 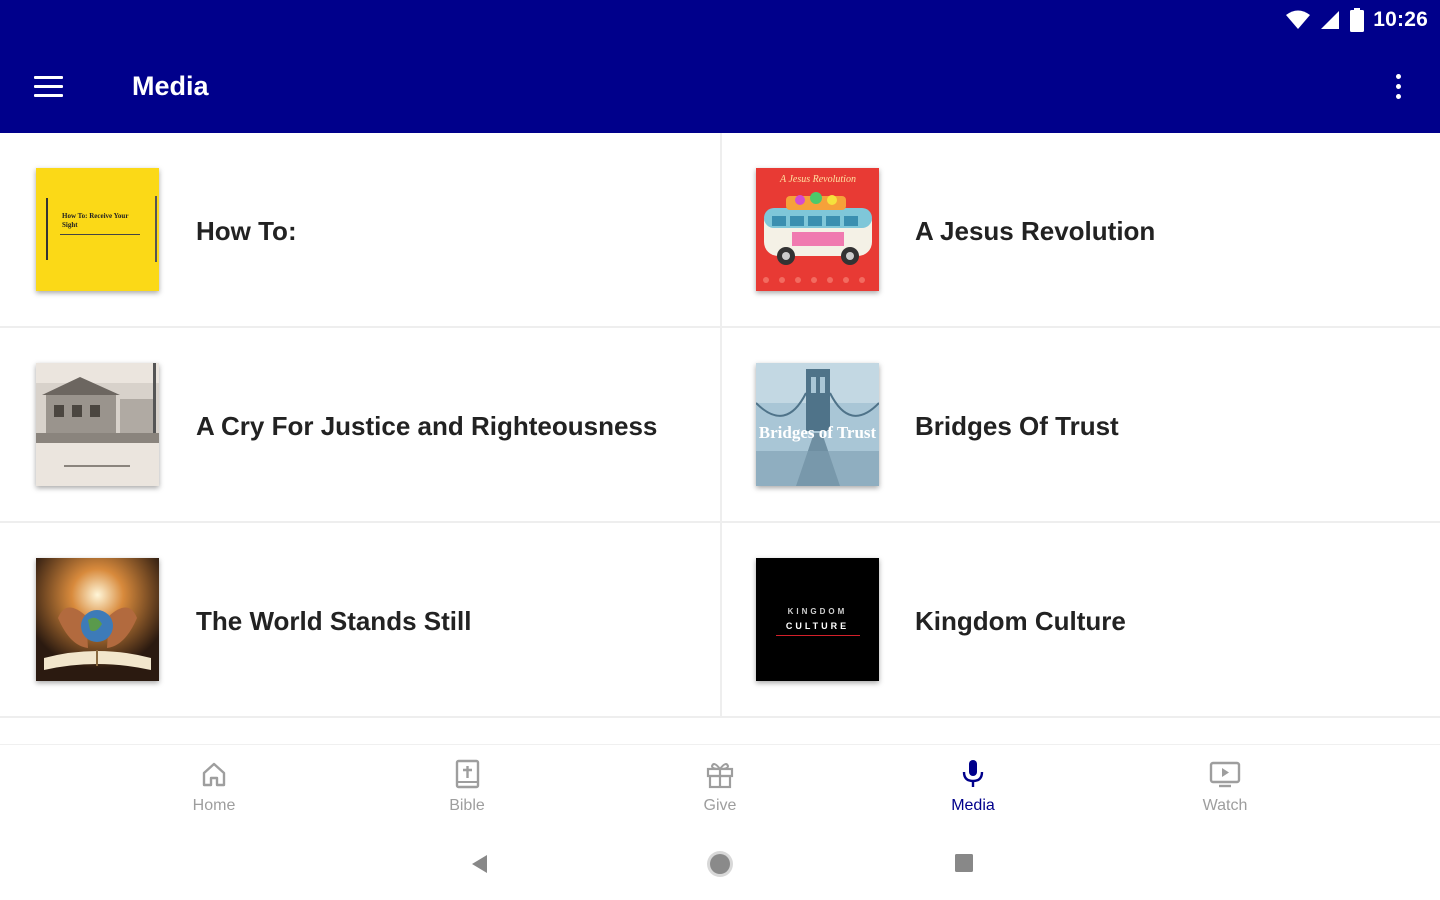 I want to click on system-navigation-bar, so click(x=720, y=865).